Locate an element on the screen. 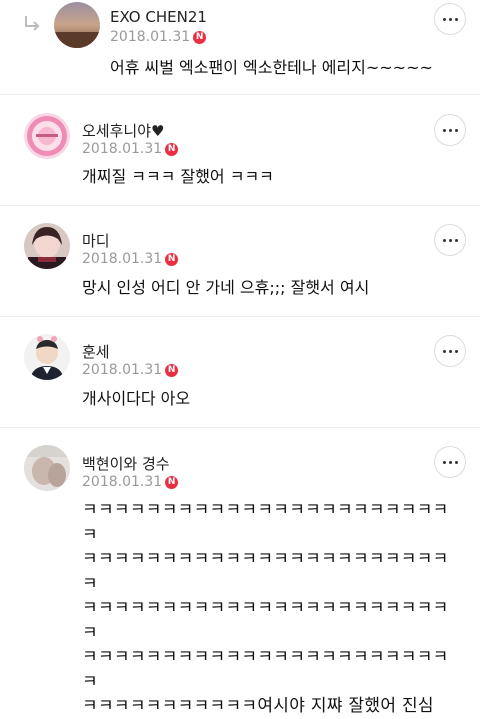  username: 훈세 is located at coordinates (96, 351).